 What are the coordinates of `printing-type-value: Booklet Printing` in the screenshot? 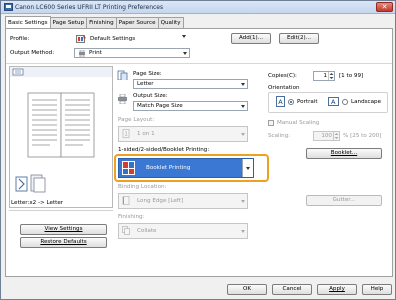 It's located at (168, 168).